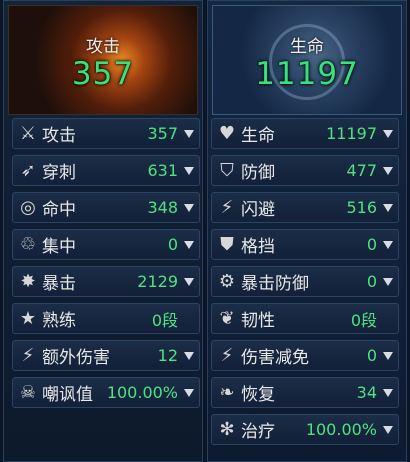 The width and height of the screenshot is (410, 462). Describe the element at coordinates (28, 281) in the screenshot. I see `burst-icon: ✸` at that location.